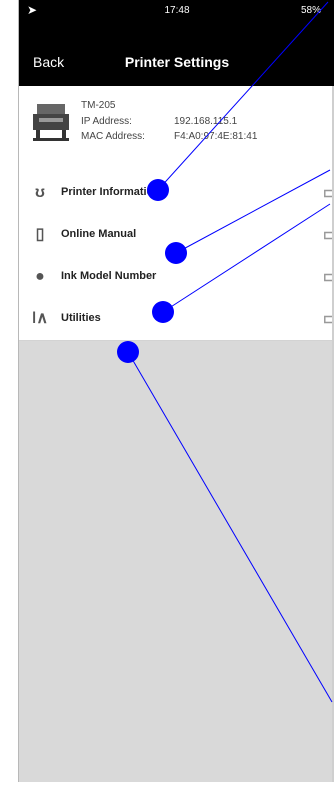 This screenshot has width=334, height=796. Describe the element at coordinates (177, 10) in the screenshot. I see `status-time: 17:48` at that location.